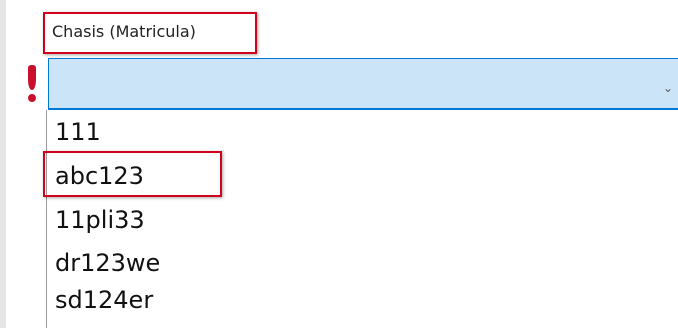 This screenshot has height=328, width=678. What do you see at coordinates (32, 77) in the screenshot?
I see `exclamation-bar` at bounding box center [32, 77].